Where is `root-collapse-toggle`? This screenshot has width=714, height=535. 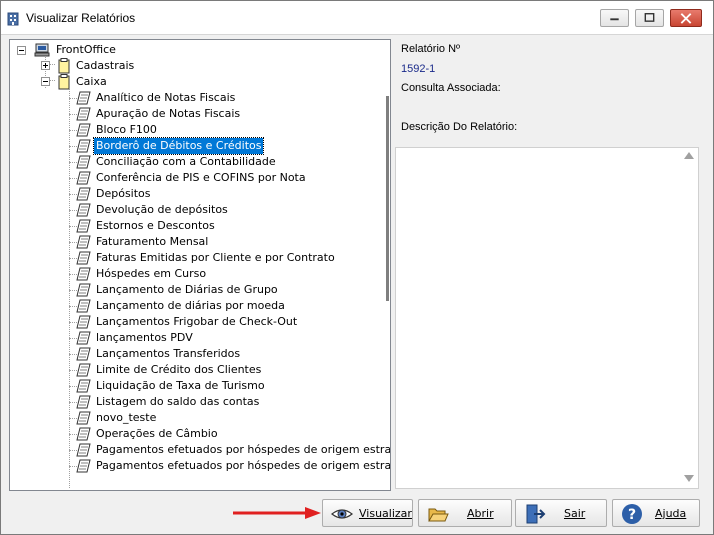
root-collapse-toggle is located at coordinates (21, 50).